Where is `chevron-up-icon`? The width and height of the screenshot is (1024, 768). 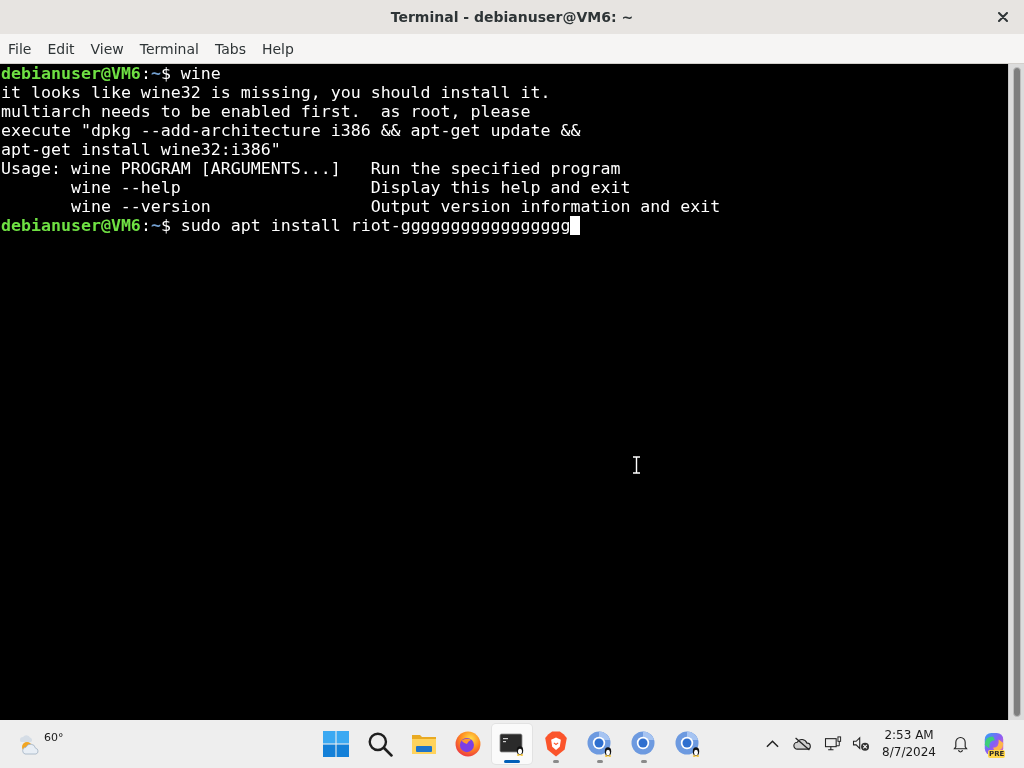
chevron-up-icon is located at coordinates (772, 744).